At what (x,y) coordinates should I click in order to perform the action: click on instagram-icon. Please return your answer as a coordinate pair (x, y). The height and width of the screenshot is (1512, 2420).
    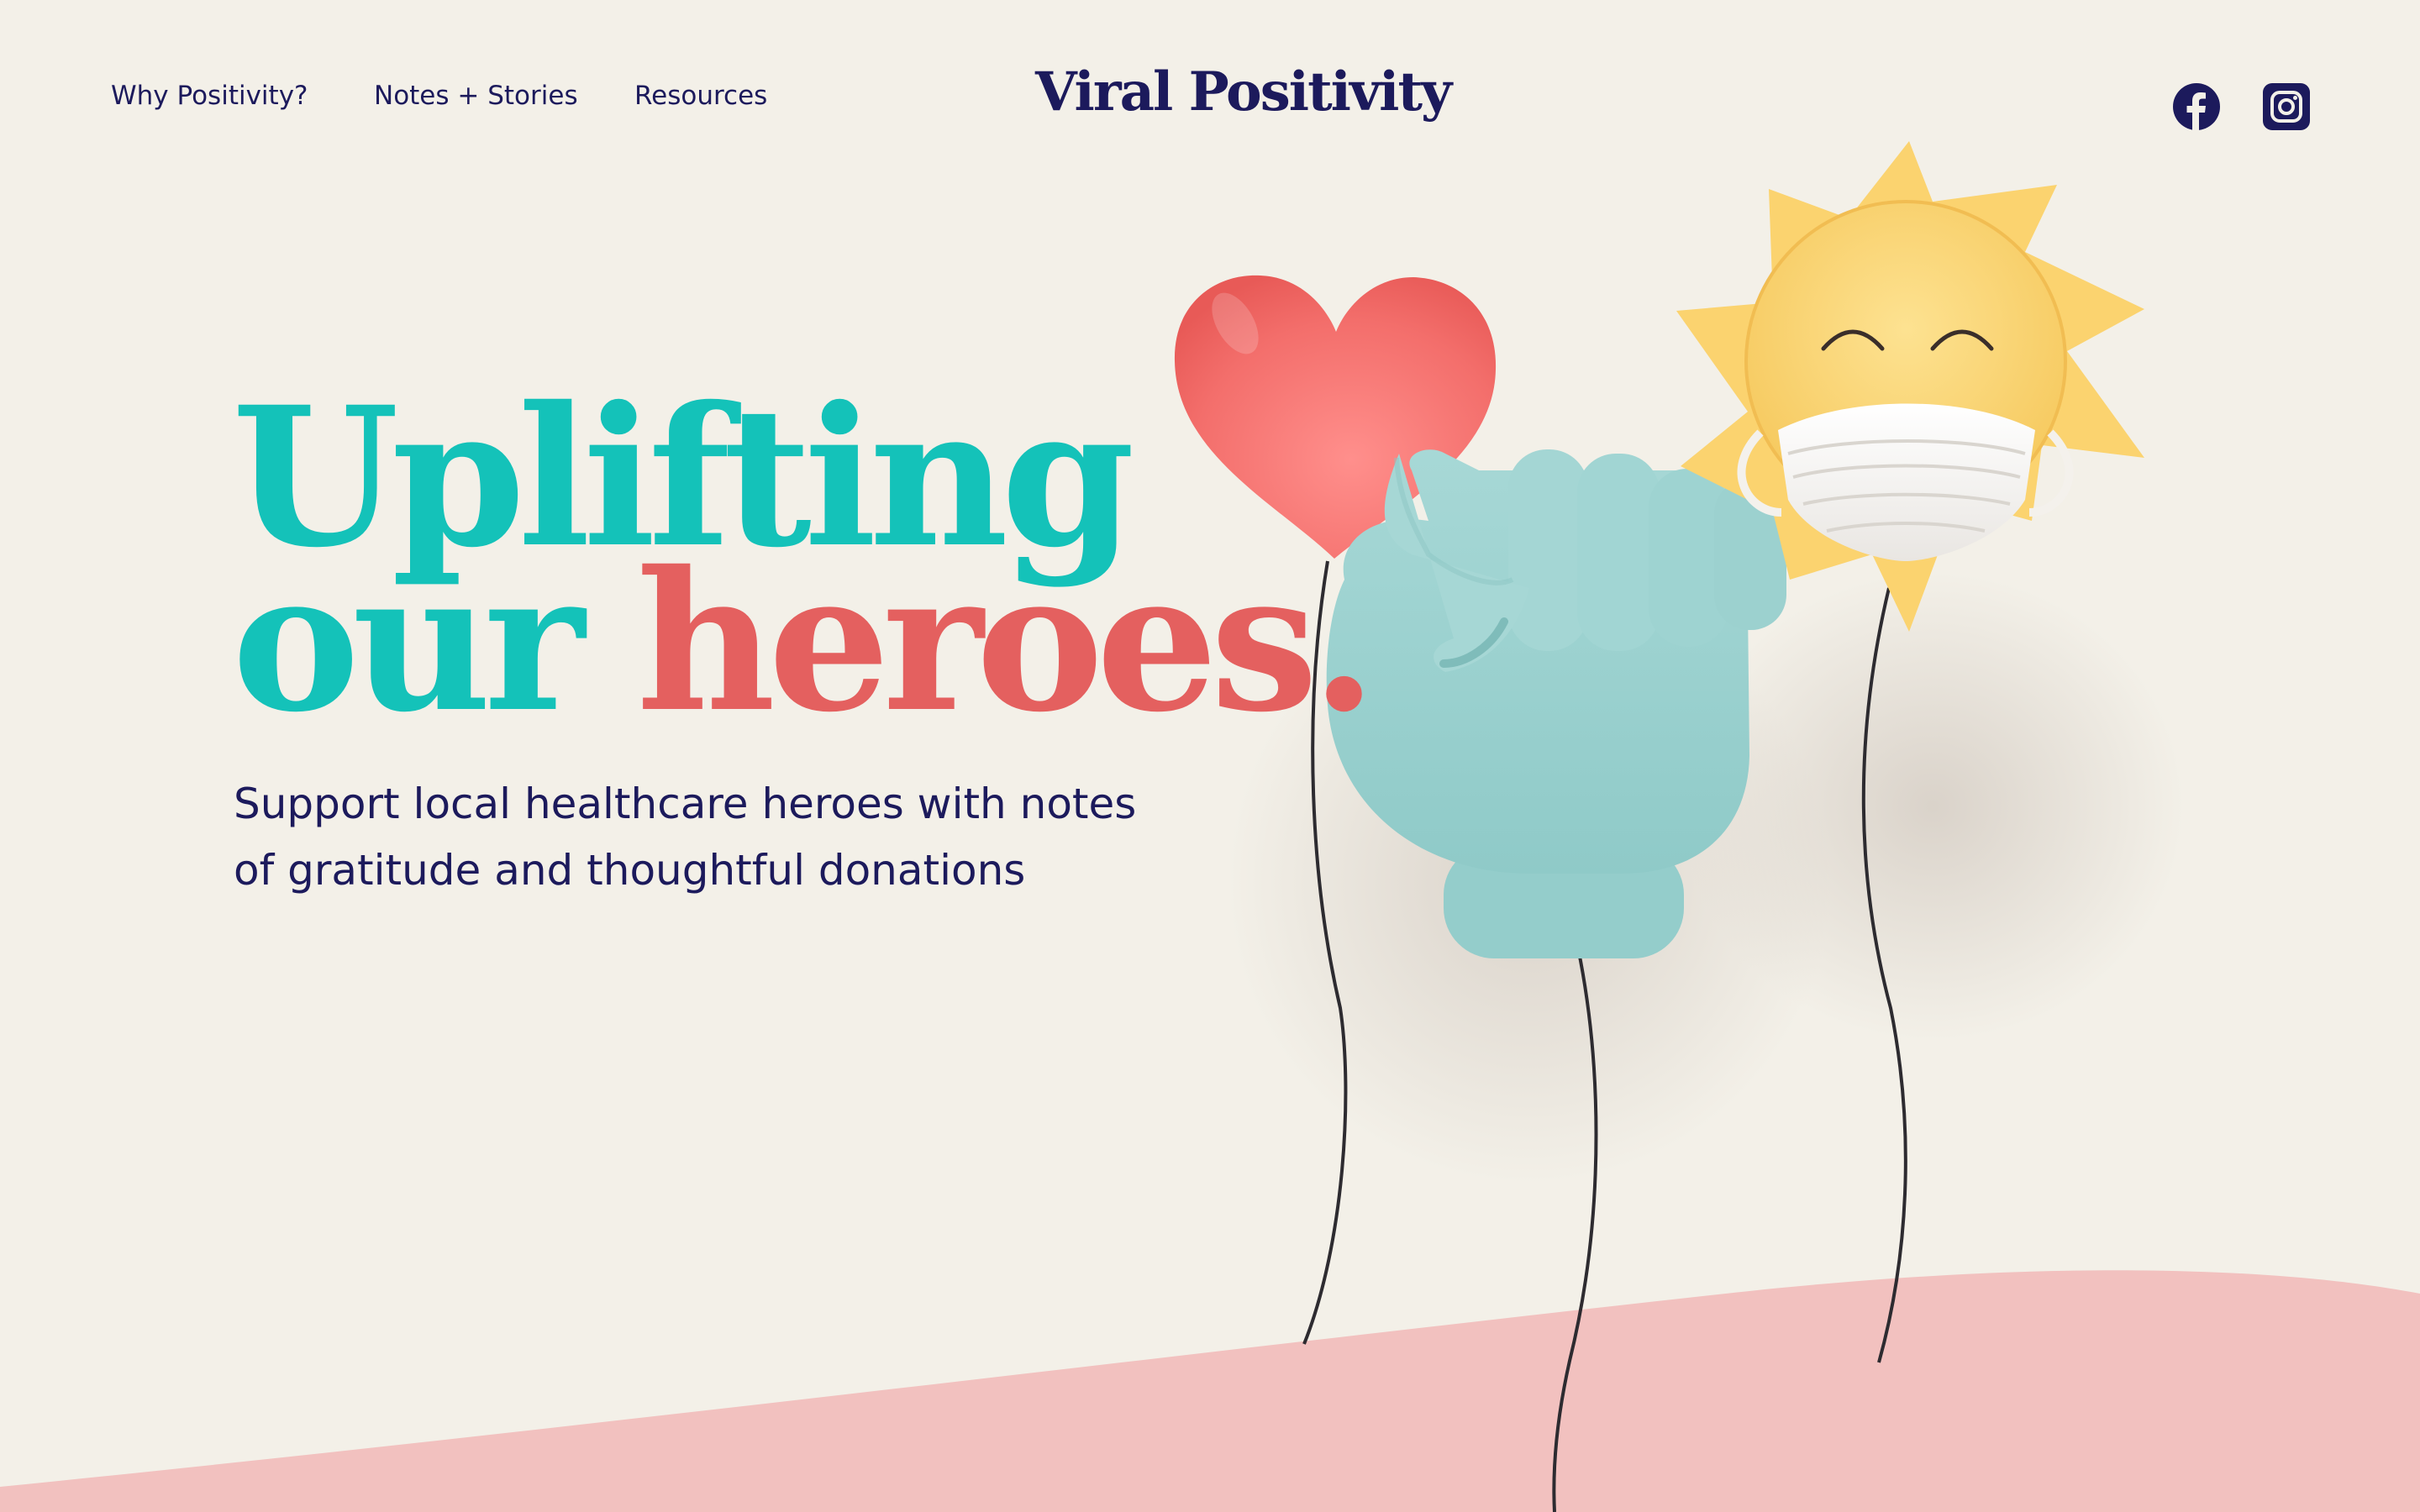
    Looking at the image, I should click on (2286, 106).